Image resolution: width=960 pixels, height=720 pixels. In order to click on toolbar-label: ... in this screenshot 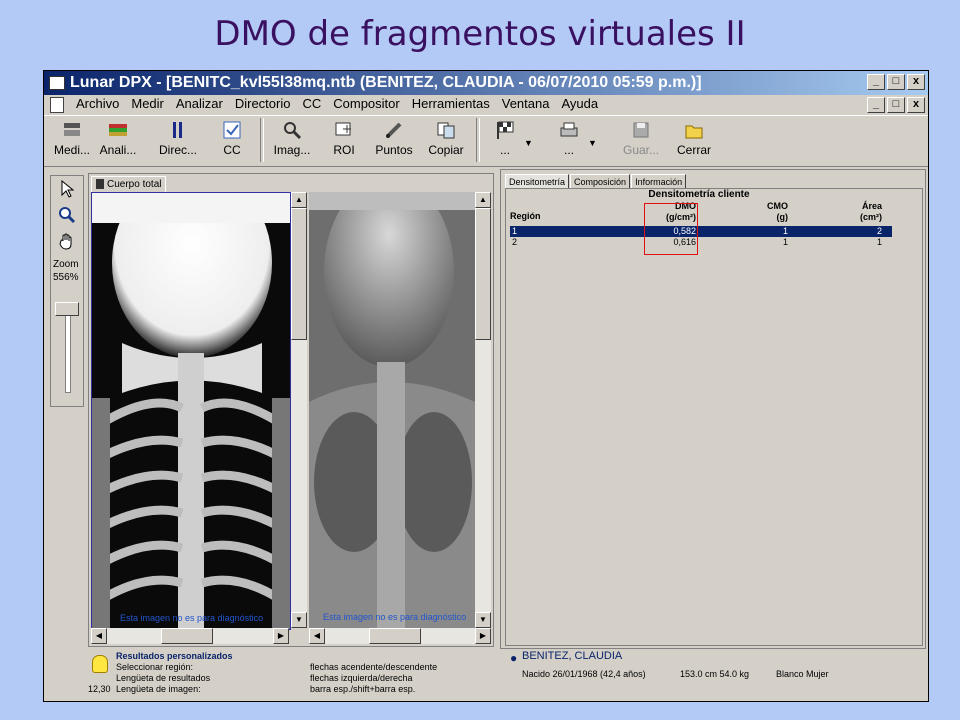, I will do `click(568, 150)`.